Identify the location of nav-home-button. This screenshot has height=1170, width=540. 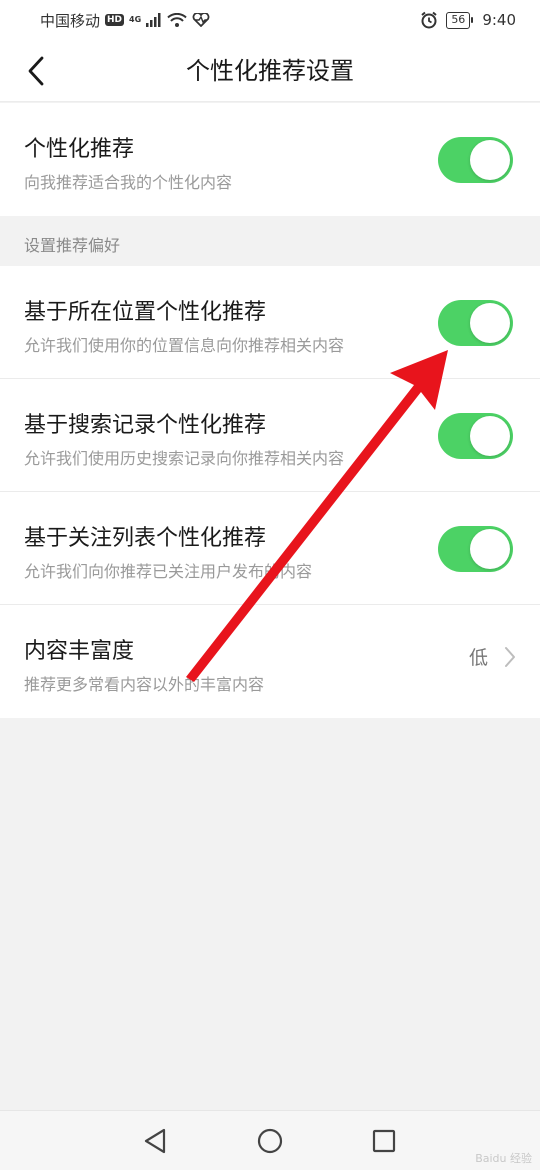
(270, 1141).